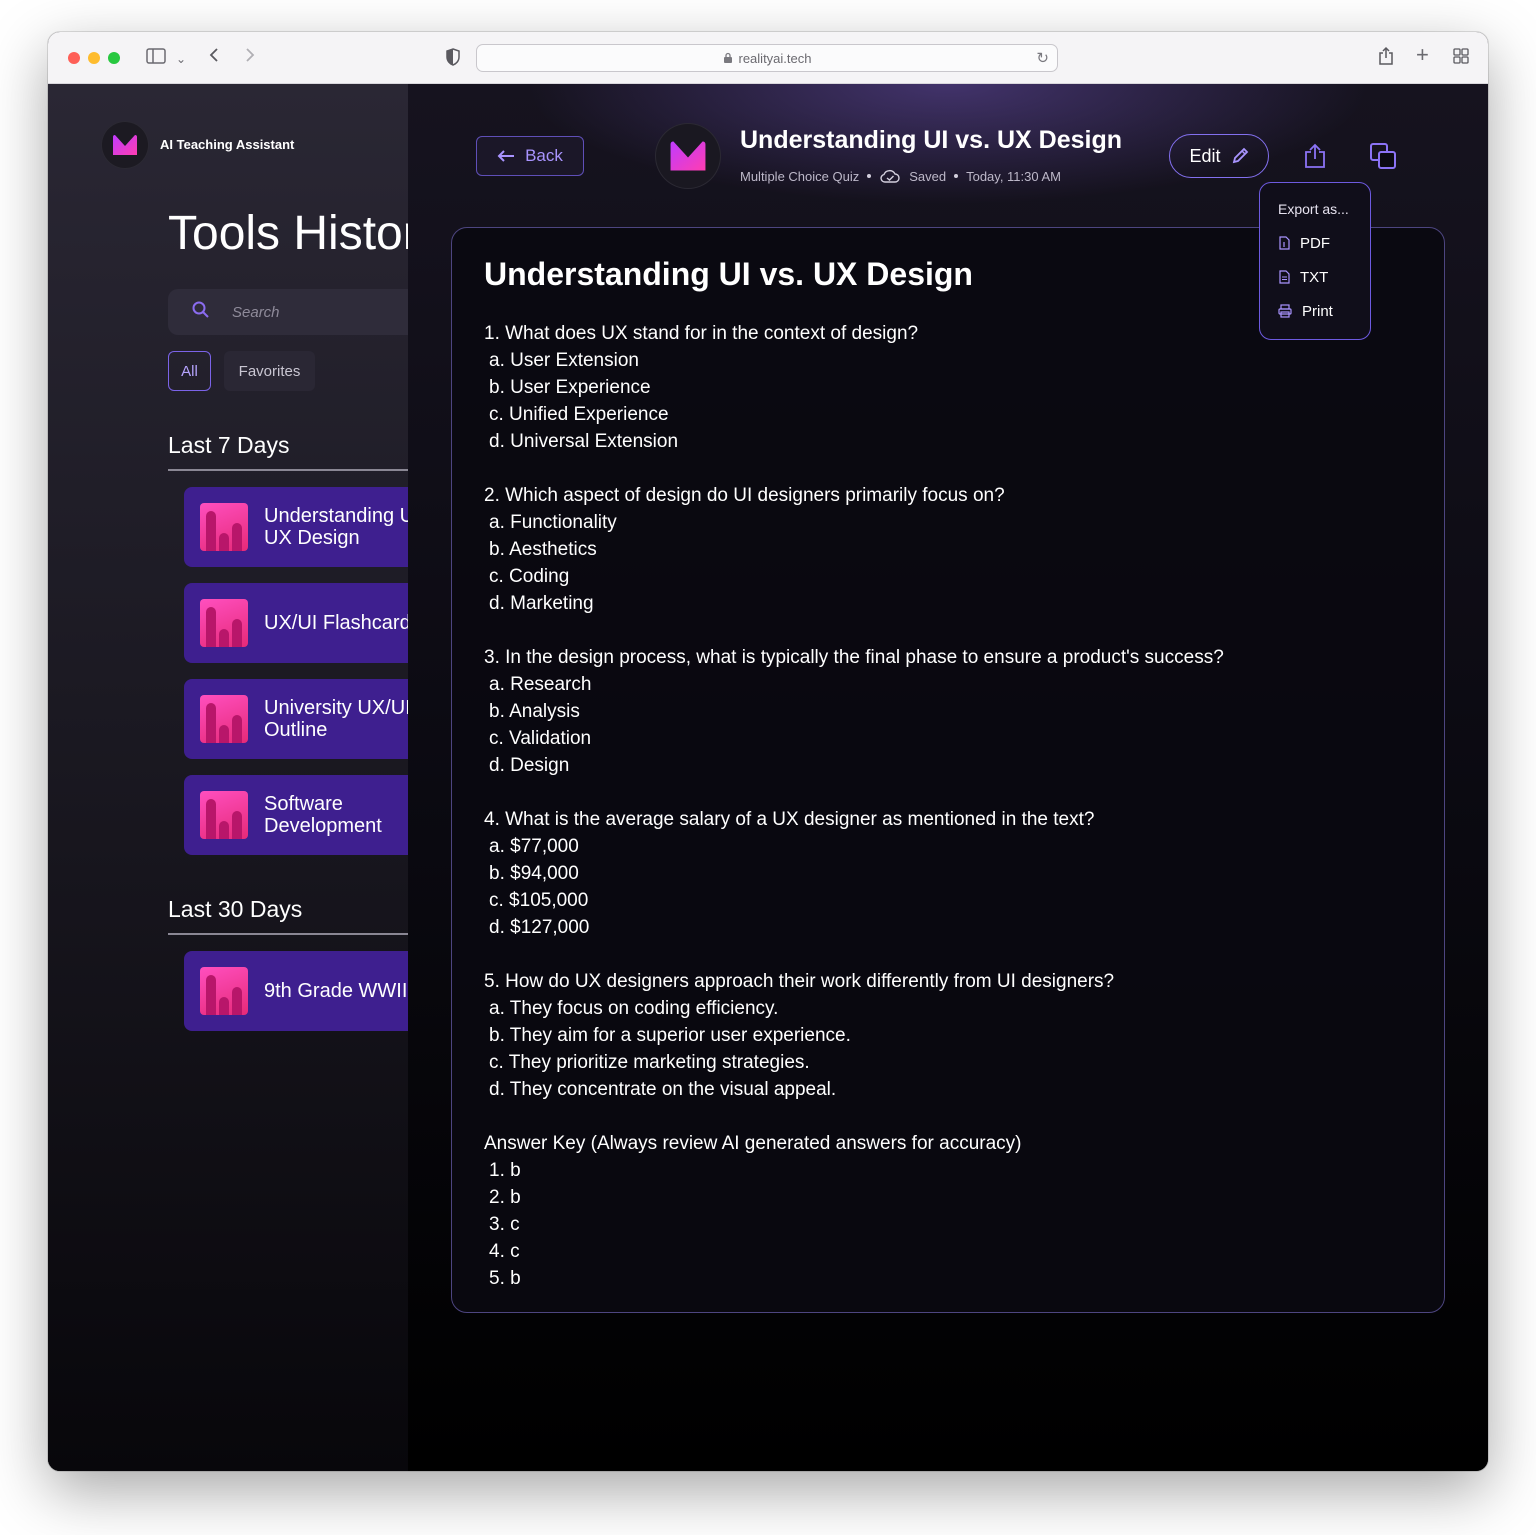 The image size is (1536, 1535). I want to click on edit-button-label: Edit, so click(1205, 155).